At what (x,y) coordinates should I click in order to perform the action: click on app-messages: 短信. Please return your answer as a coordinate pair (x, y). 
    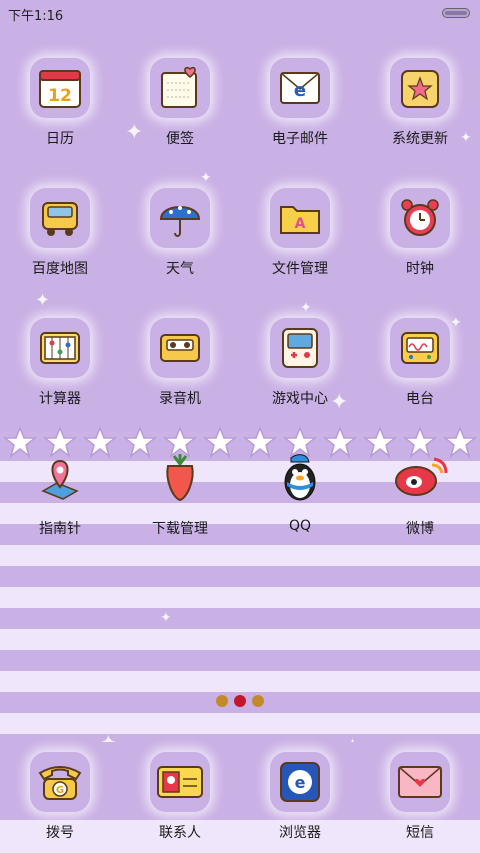
    Looking at the image, I should click on (420, 797).